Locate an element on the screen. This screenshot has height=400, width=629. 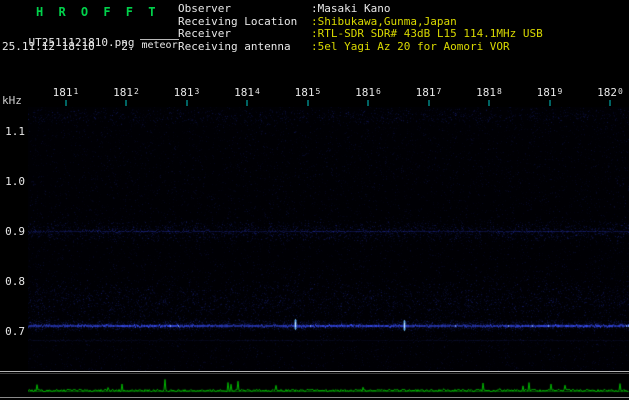
info-label: Observer is located at coordinates (204, 8).